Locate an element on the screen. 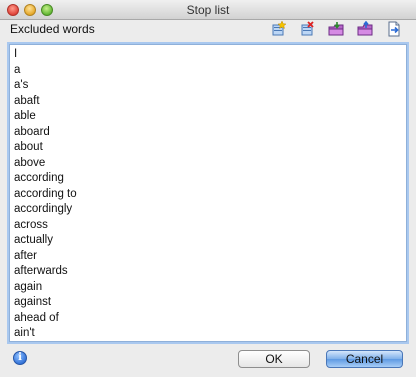  export-icon is located at coordinates (365, 28).